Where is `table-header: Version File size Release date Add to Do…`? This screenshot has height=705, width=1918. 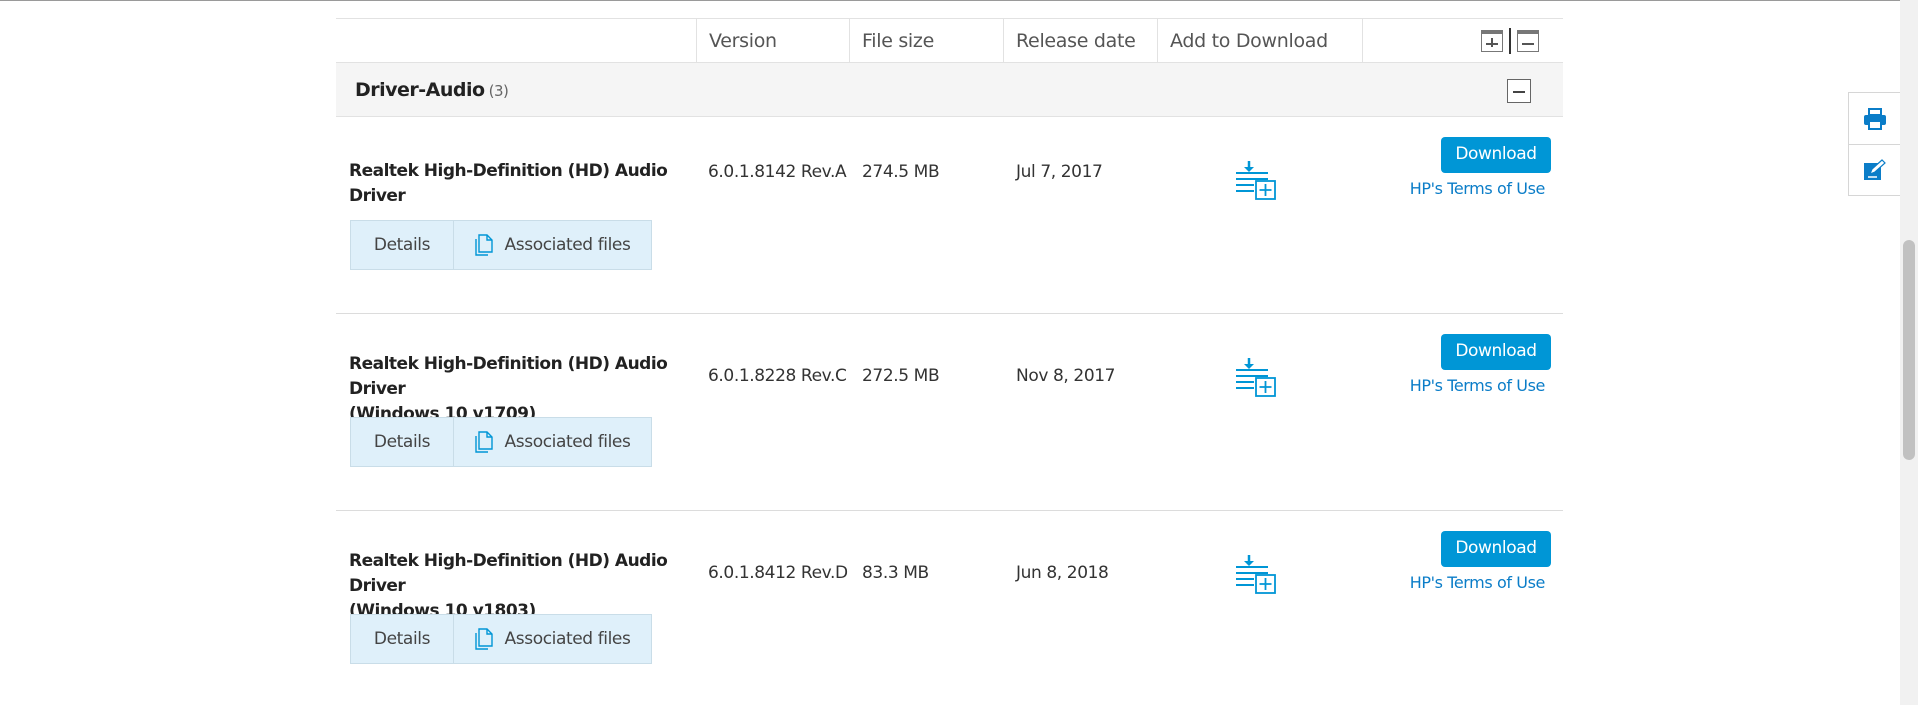
table-header: Version File size Release date Add to Do… is located at coordinates (949, 57).